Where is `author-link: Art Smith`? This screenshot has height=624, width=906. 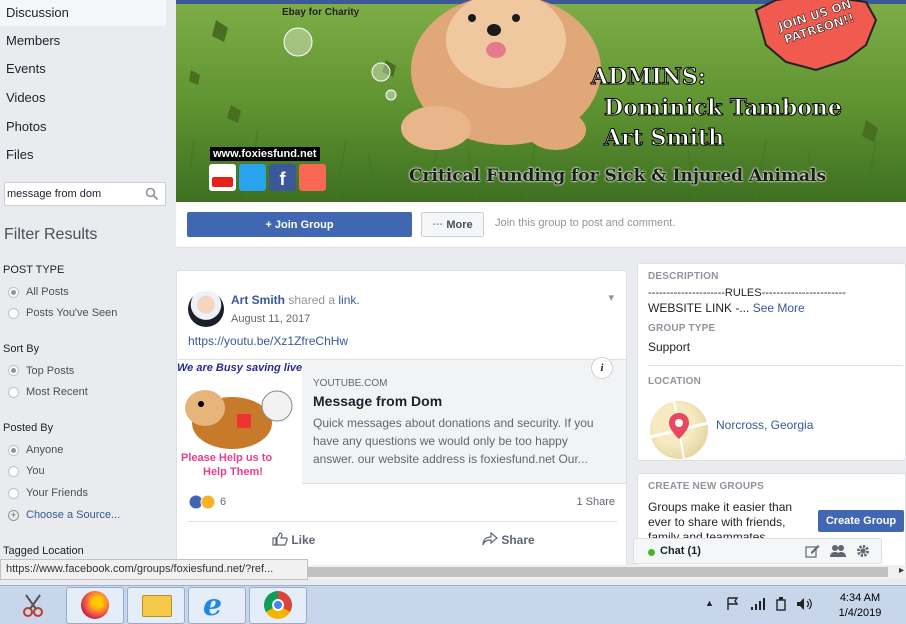
author-link: Art Smith is located at coordinates (258, 300).